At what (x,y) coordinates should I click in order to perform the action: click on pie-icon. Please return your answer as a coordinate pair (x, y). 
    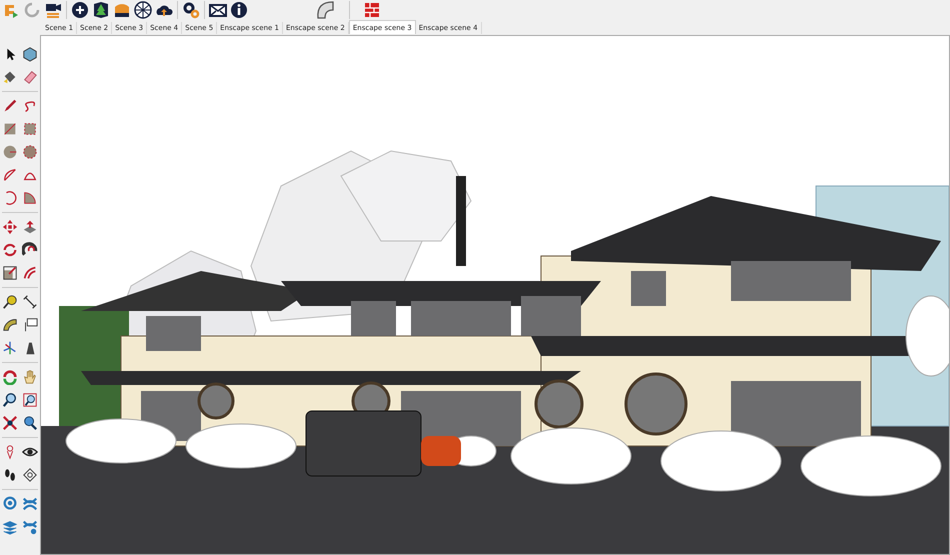
    Looking at the image, I should click on (30, 198).